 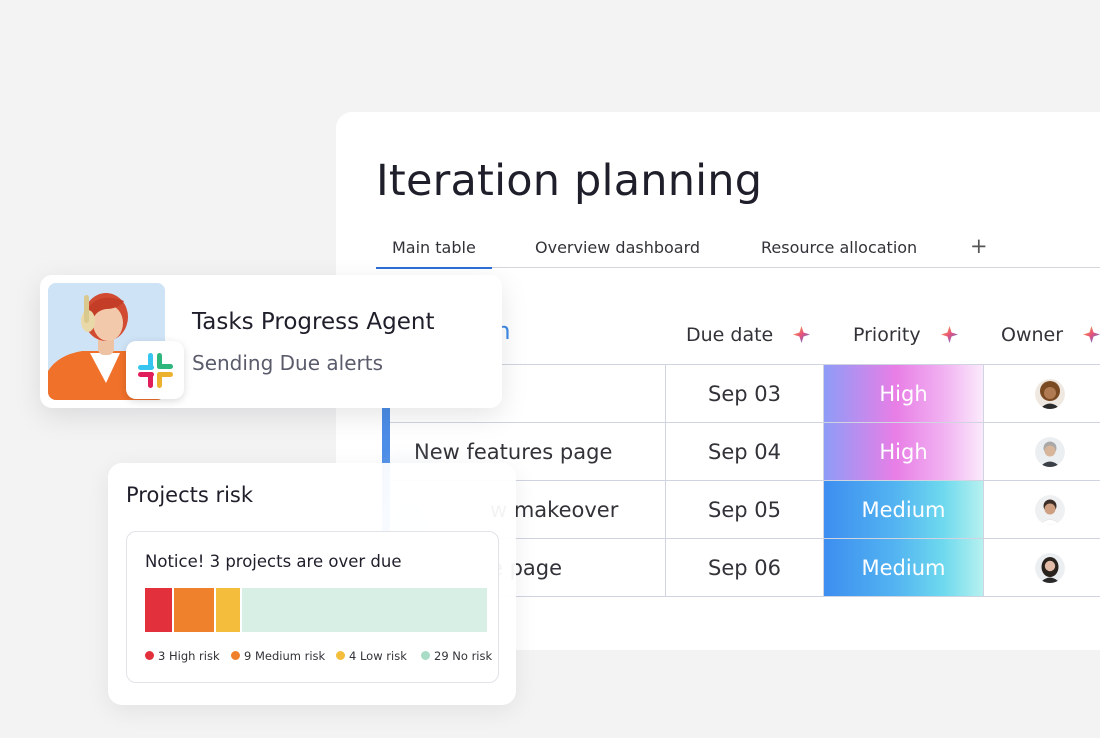 I want to click on agent-card: Tasks Progress Agent Sending Due alerts, so click(x=271, y=341).